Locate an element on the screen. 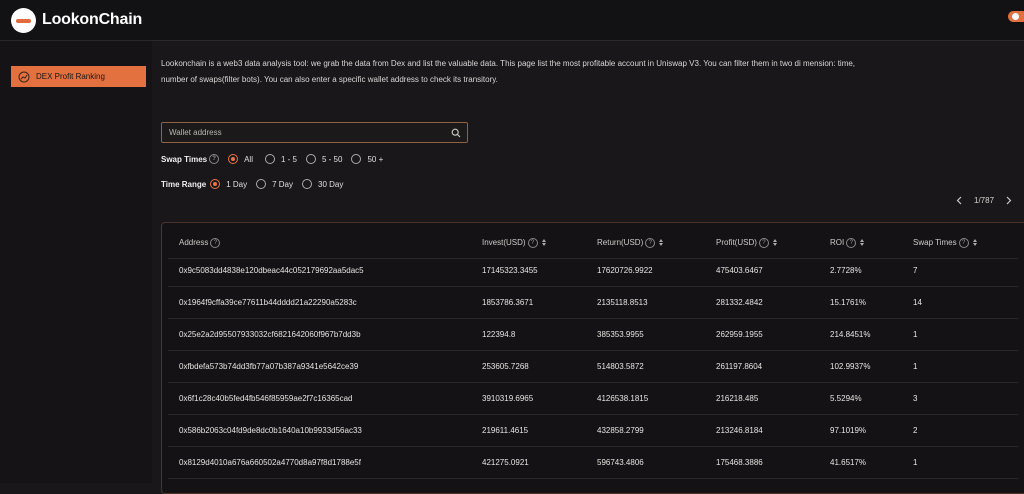  time-range-filter: Time Range 1 Day 7 Day 30 Day is located at coordinates (252, 184).